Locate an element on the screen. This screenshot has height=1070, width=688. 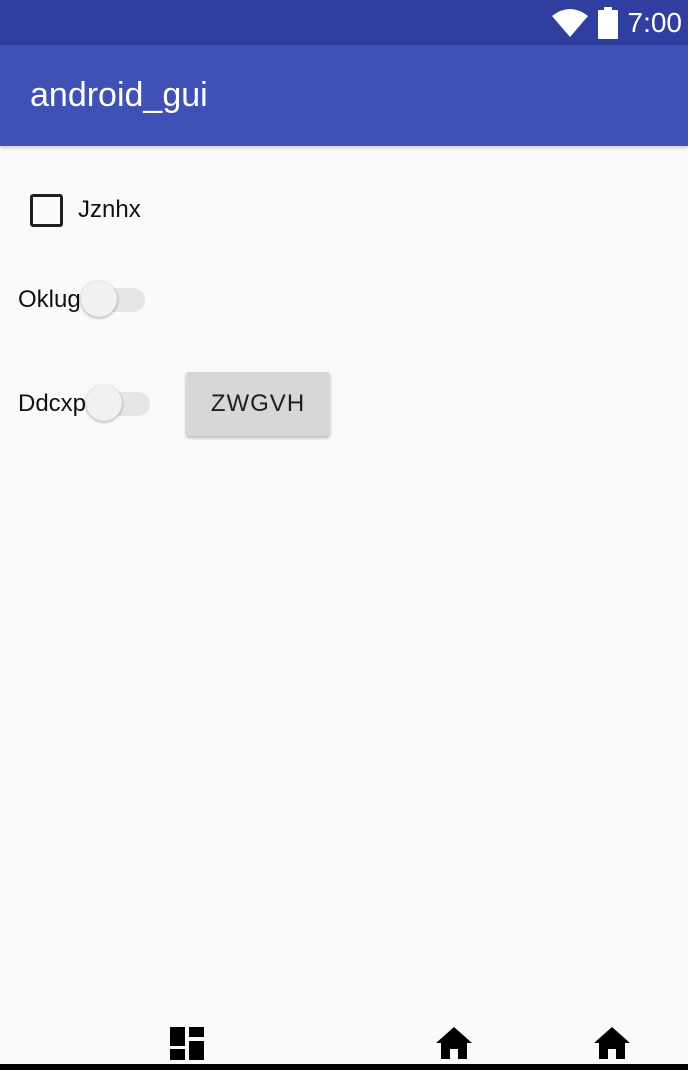
app-title: android_gui is located at coordinates (119, 95).